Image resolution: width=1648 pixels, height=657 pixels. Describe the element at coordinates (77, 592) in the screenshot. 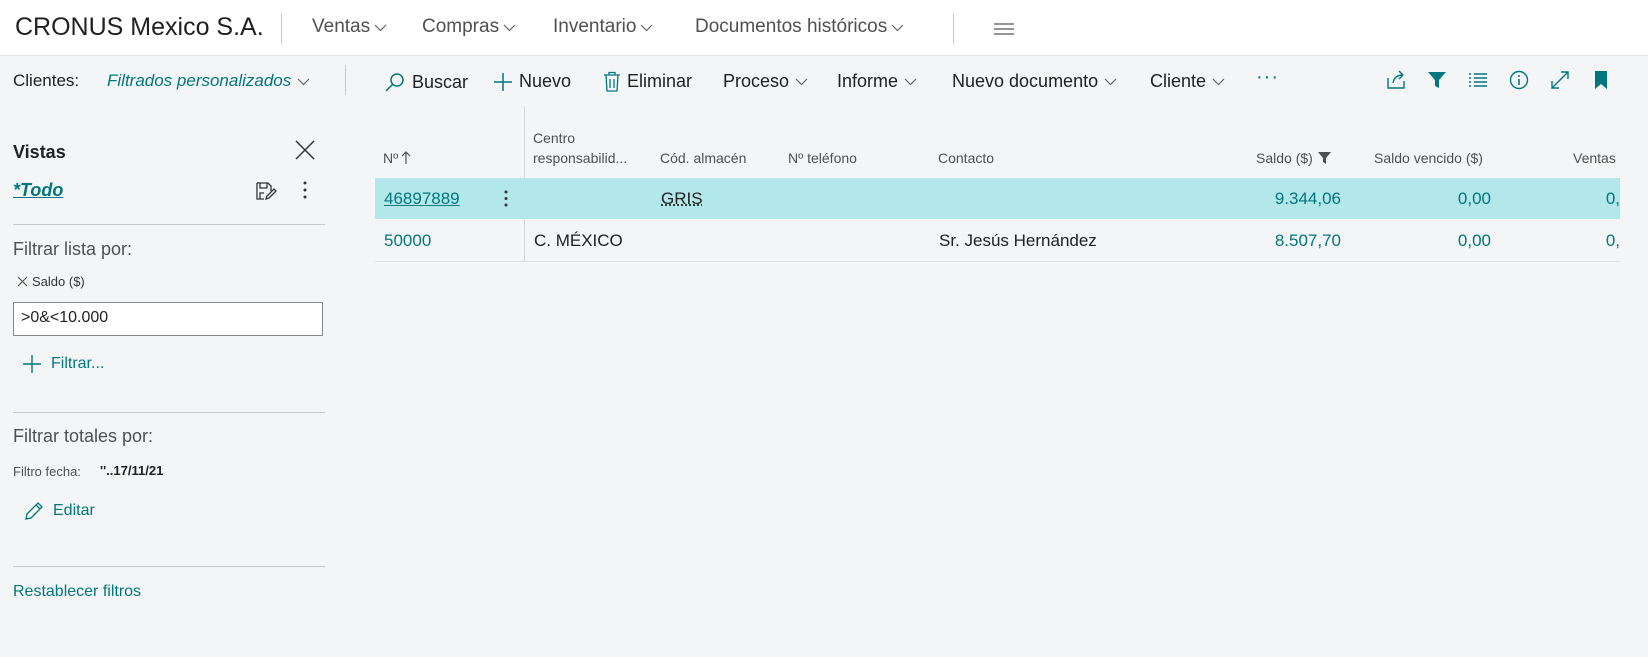

I see `reset-filters-link: Restablecer filtros` at that location.